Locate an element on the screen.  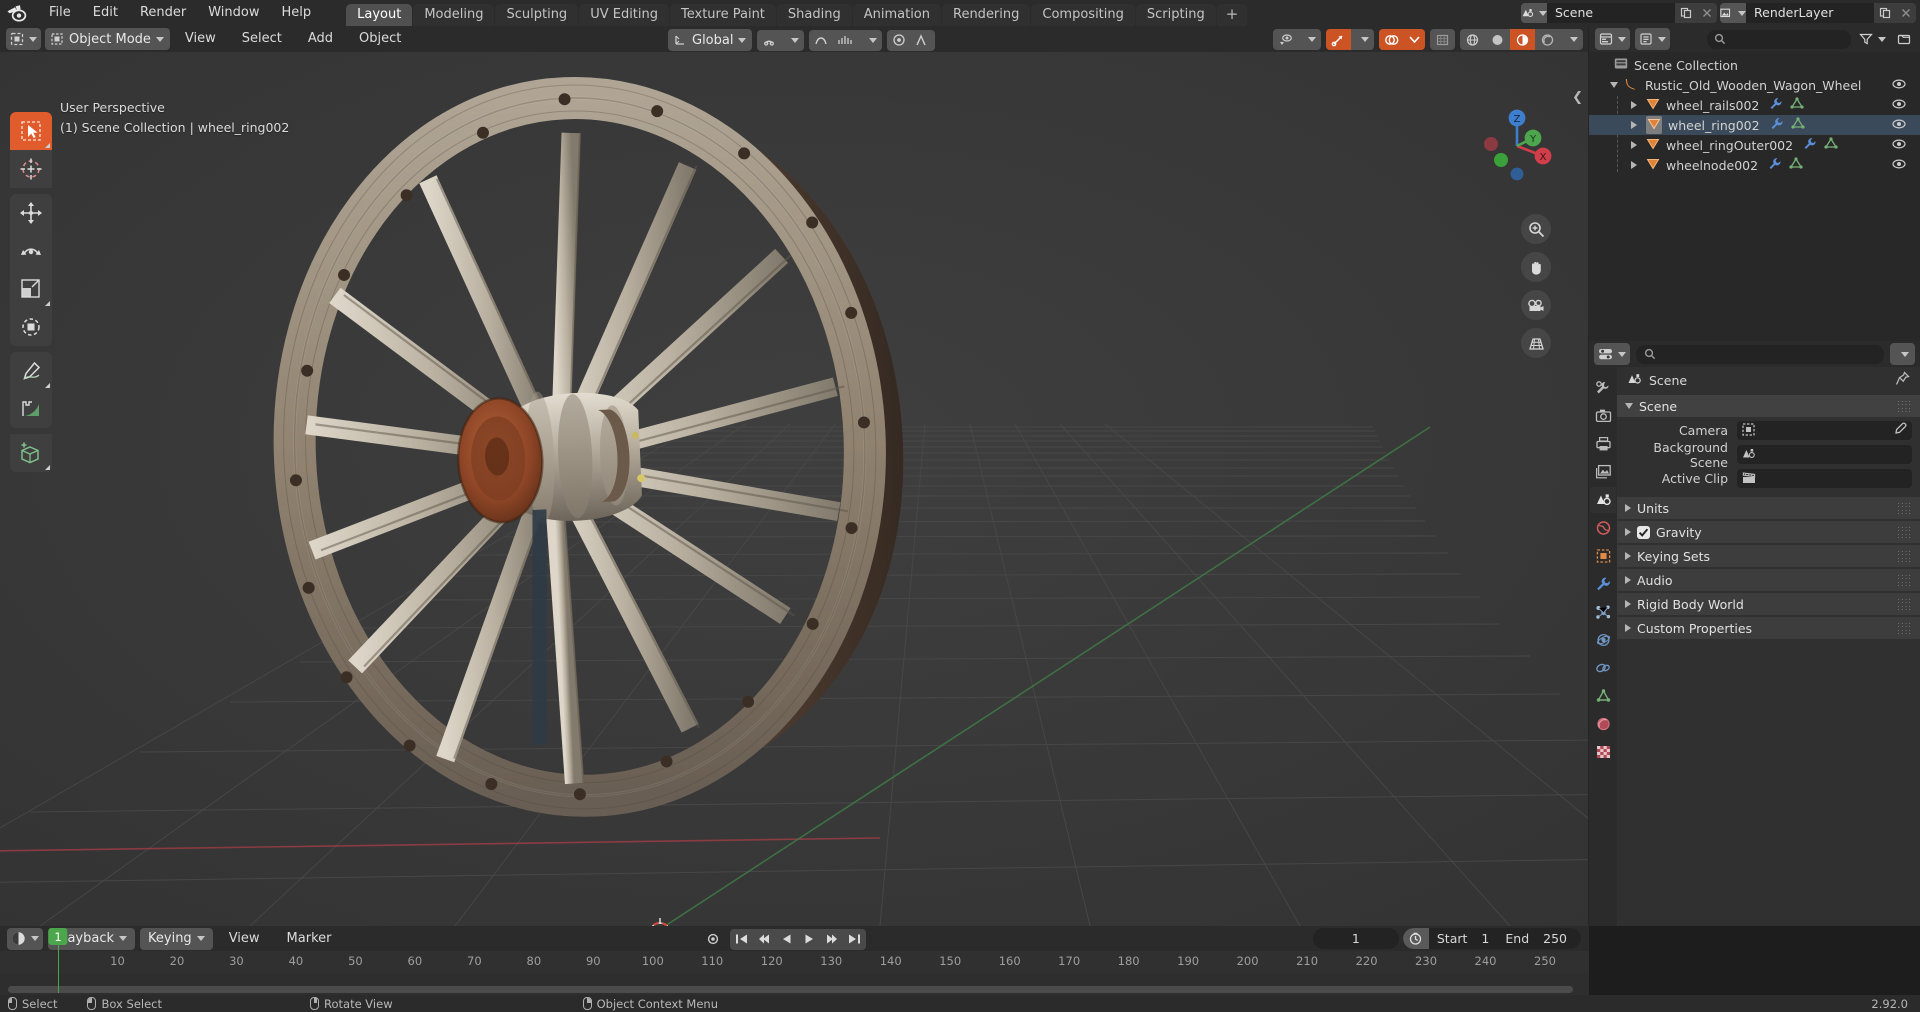
timeline-horizontal-scrollbar is located at coordinates (790, 989).